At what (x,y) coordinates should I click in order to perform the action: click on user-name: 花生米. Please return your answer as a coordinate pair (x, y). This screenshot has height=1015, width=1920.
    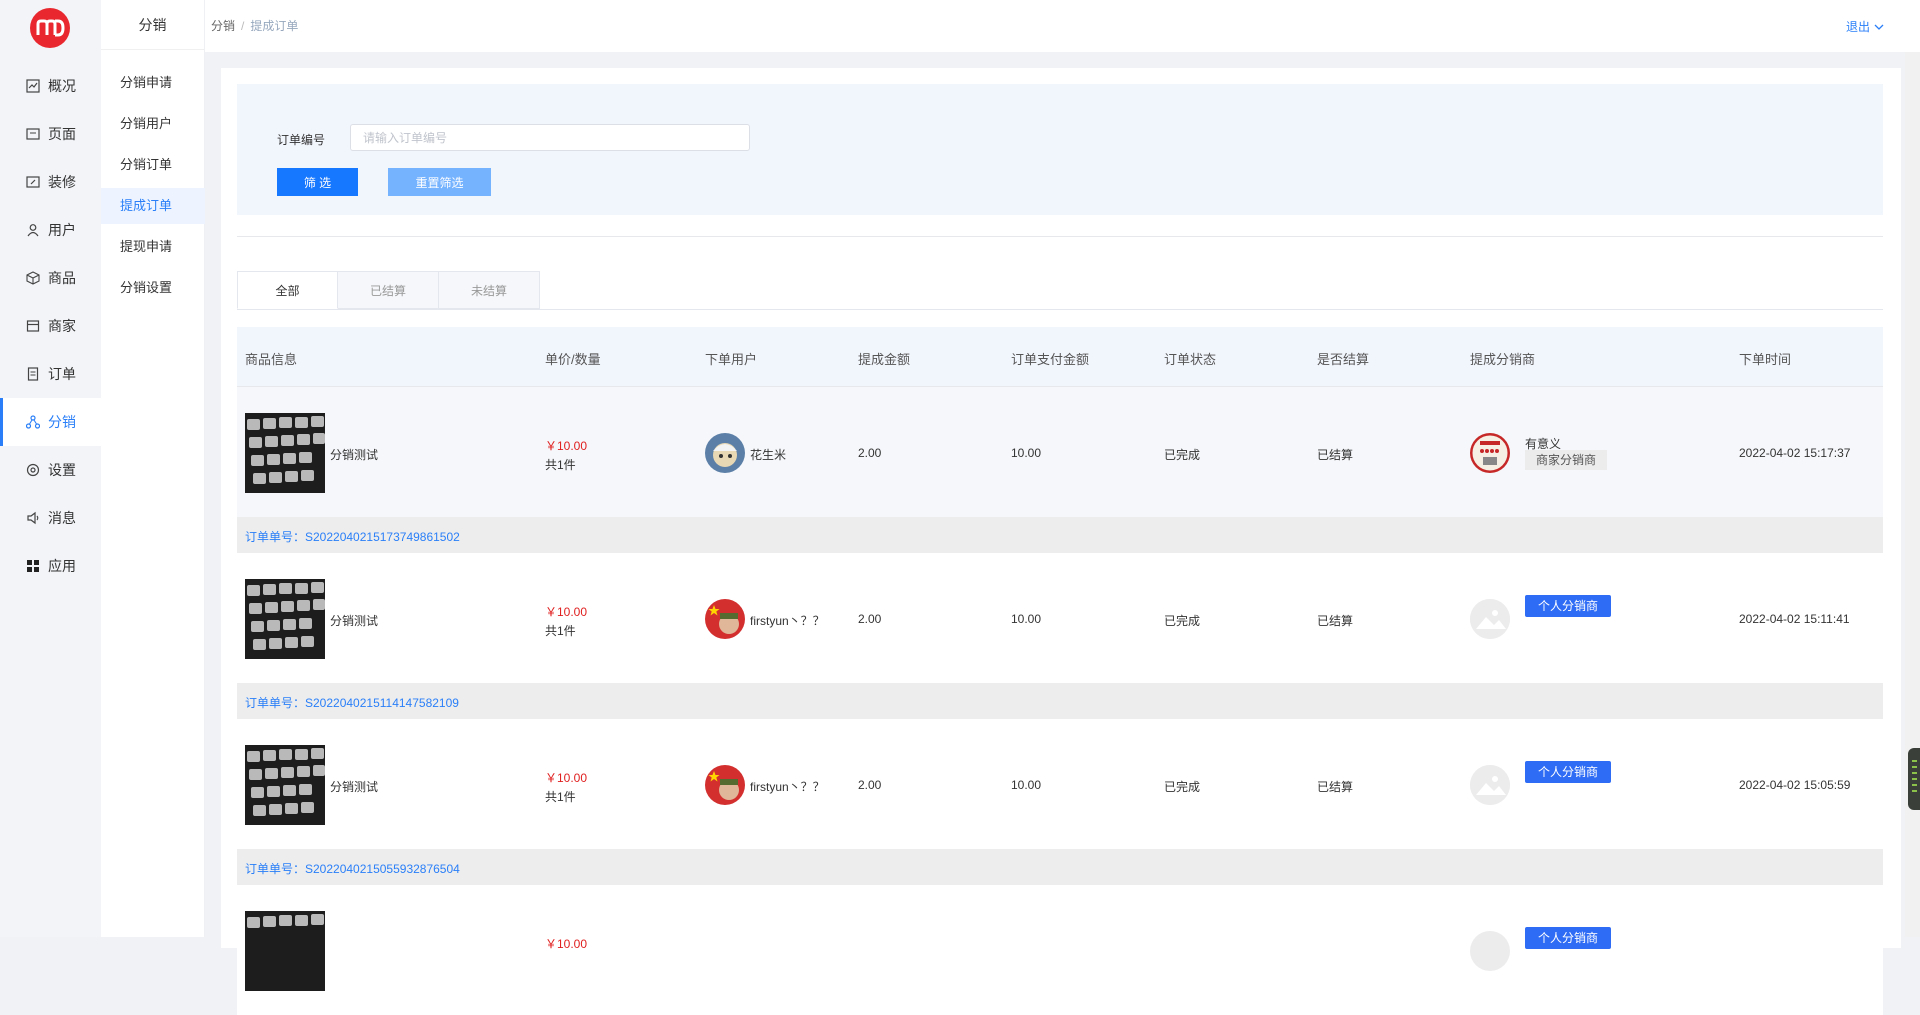
    Looking at the image, I should click on (768, 455).